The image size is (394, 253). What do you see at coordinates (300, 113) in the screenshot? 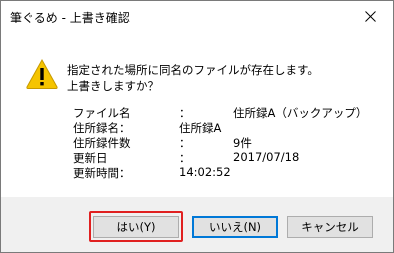
I see `info-filename-value: 住所録A（バックアップ）` at bounding box center [300, 113].